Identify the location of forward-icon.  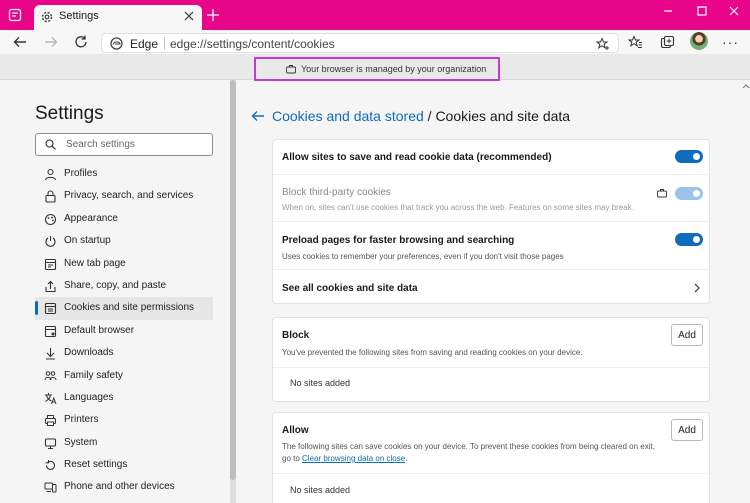
(51, 42).